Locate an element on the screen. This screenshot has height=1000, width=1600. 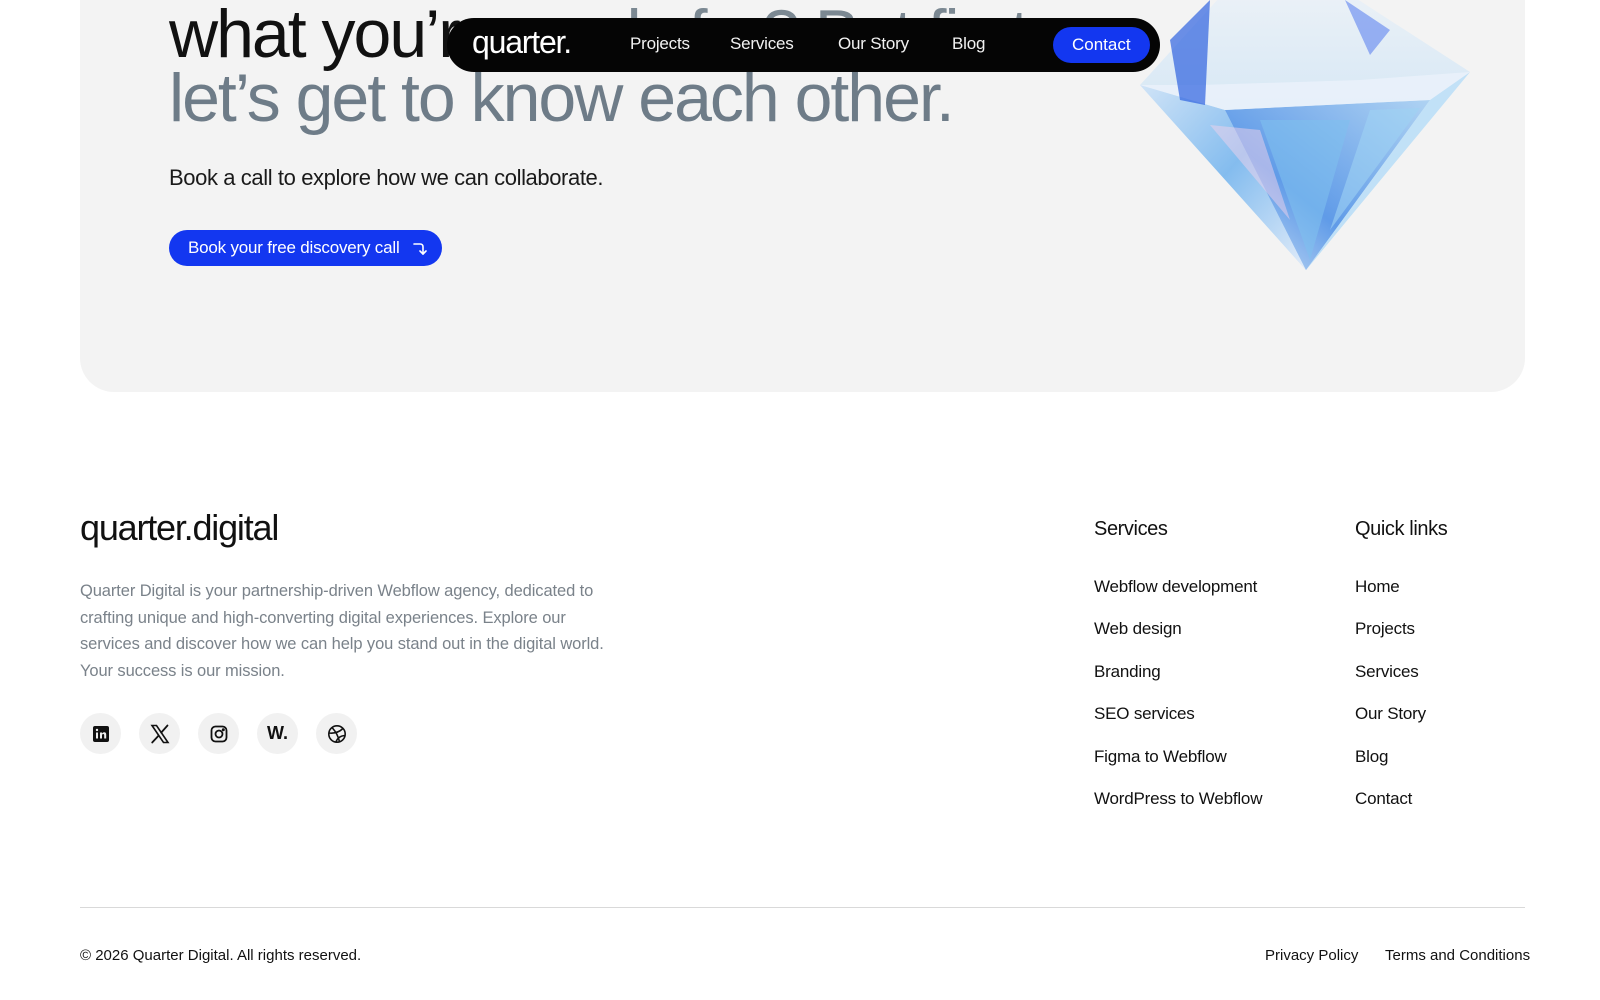
privacy-policy-link: Privacy Policy is located at coordinates (1311, 955).